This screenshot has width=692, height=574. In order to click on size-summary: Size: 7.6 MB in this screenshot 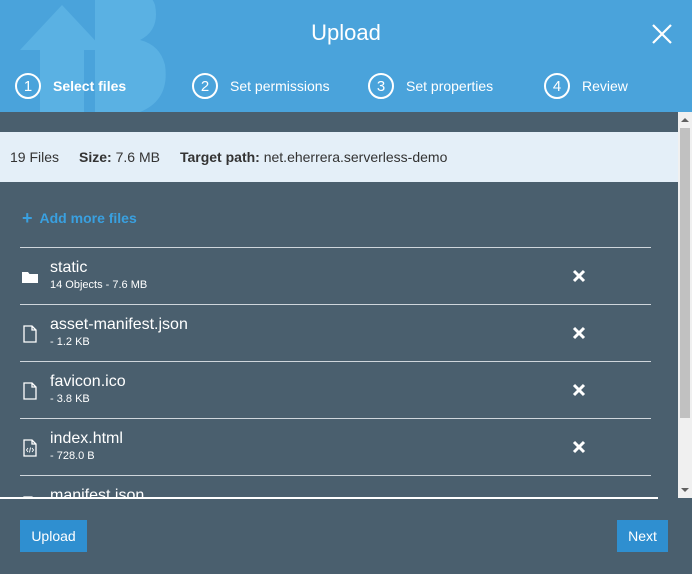, I will do `click(119, 157)`.